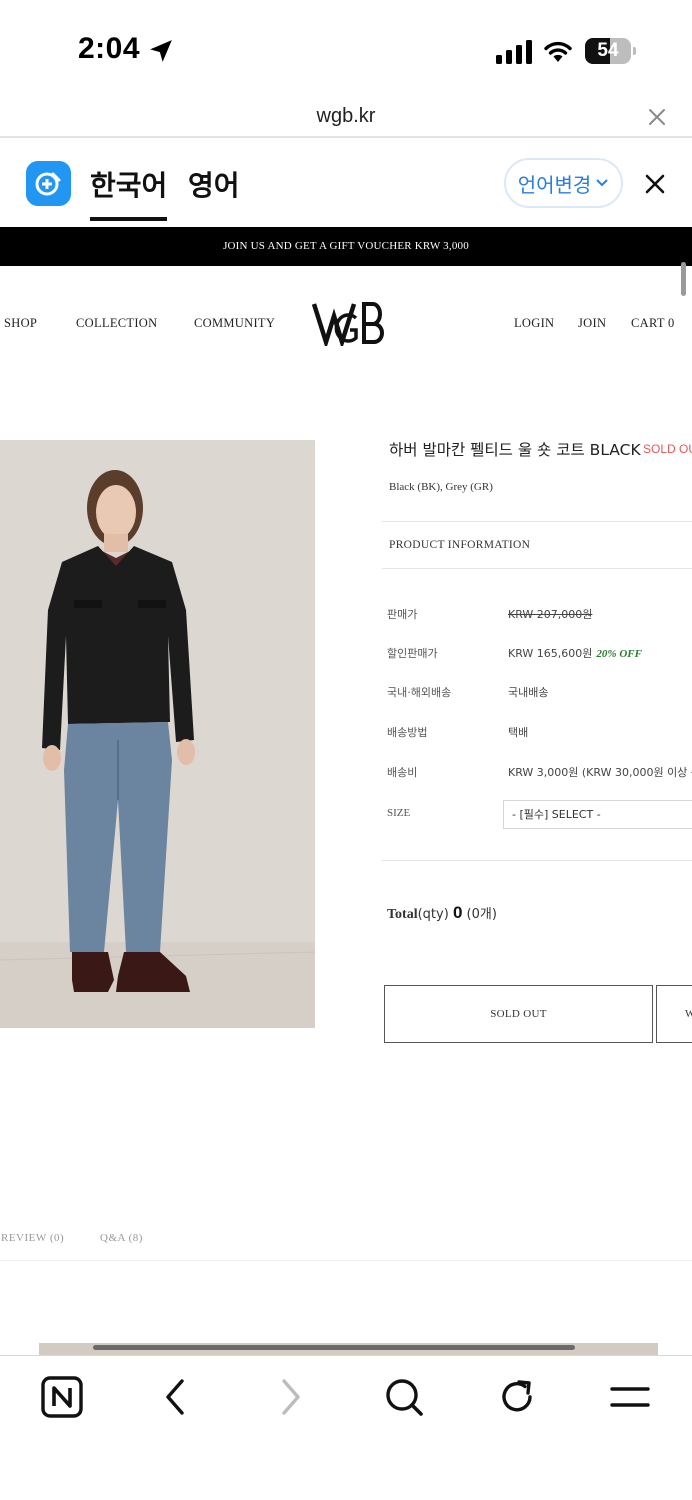 The height and width of the screenshot is (1500, 692). What do you see at coordinates (592, 323) in the screenshot?
I see `nav-join: JOIN` at bounding box center [592, 323].